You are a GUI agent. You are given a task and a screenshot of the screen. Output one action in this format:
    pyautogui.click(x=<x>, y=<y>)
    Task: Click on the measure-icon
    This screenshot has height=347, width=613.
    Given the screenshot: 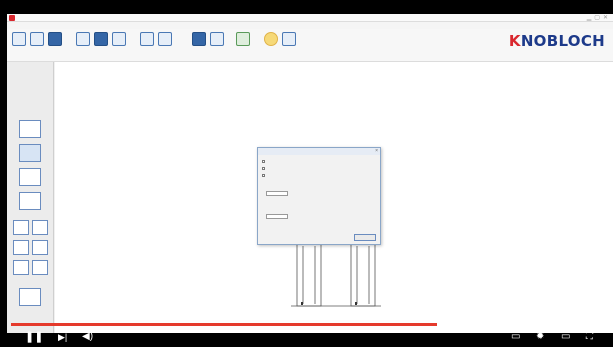 What is the action you would take?
    pyautogui.click(x=119, y=39)
    